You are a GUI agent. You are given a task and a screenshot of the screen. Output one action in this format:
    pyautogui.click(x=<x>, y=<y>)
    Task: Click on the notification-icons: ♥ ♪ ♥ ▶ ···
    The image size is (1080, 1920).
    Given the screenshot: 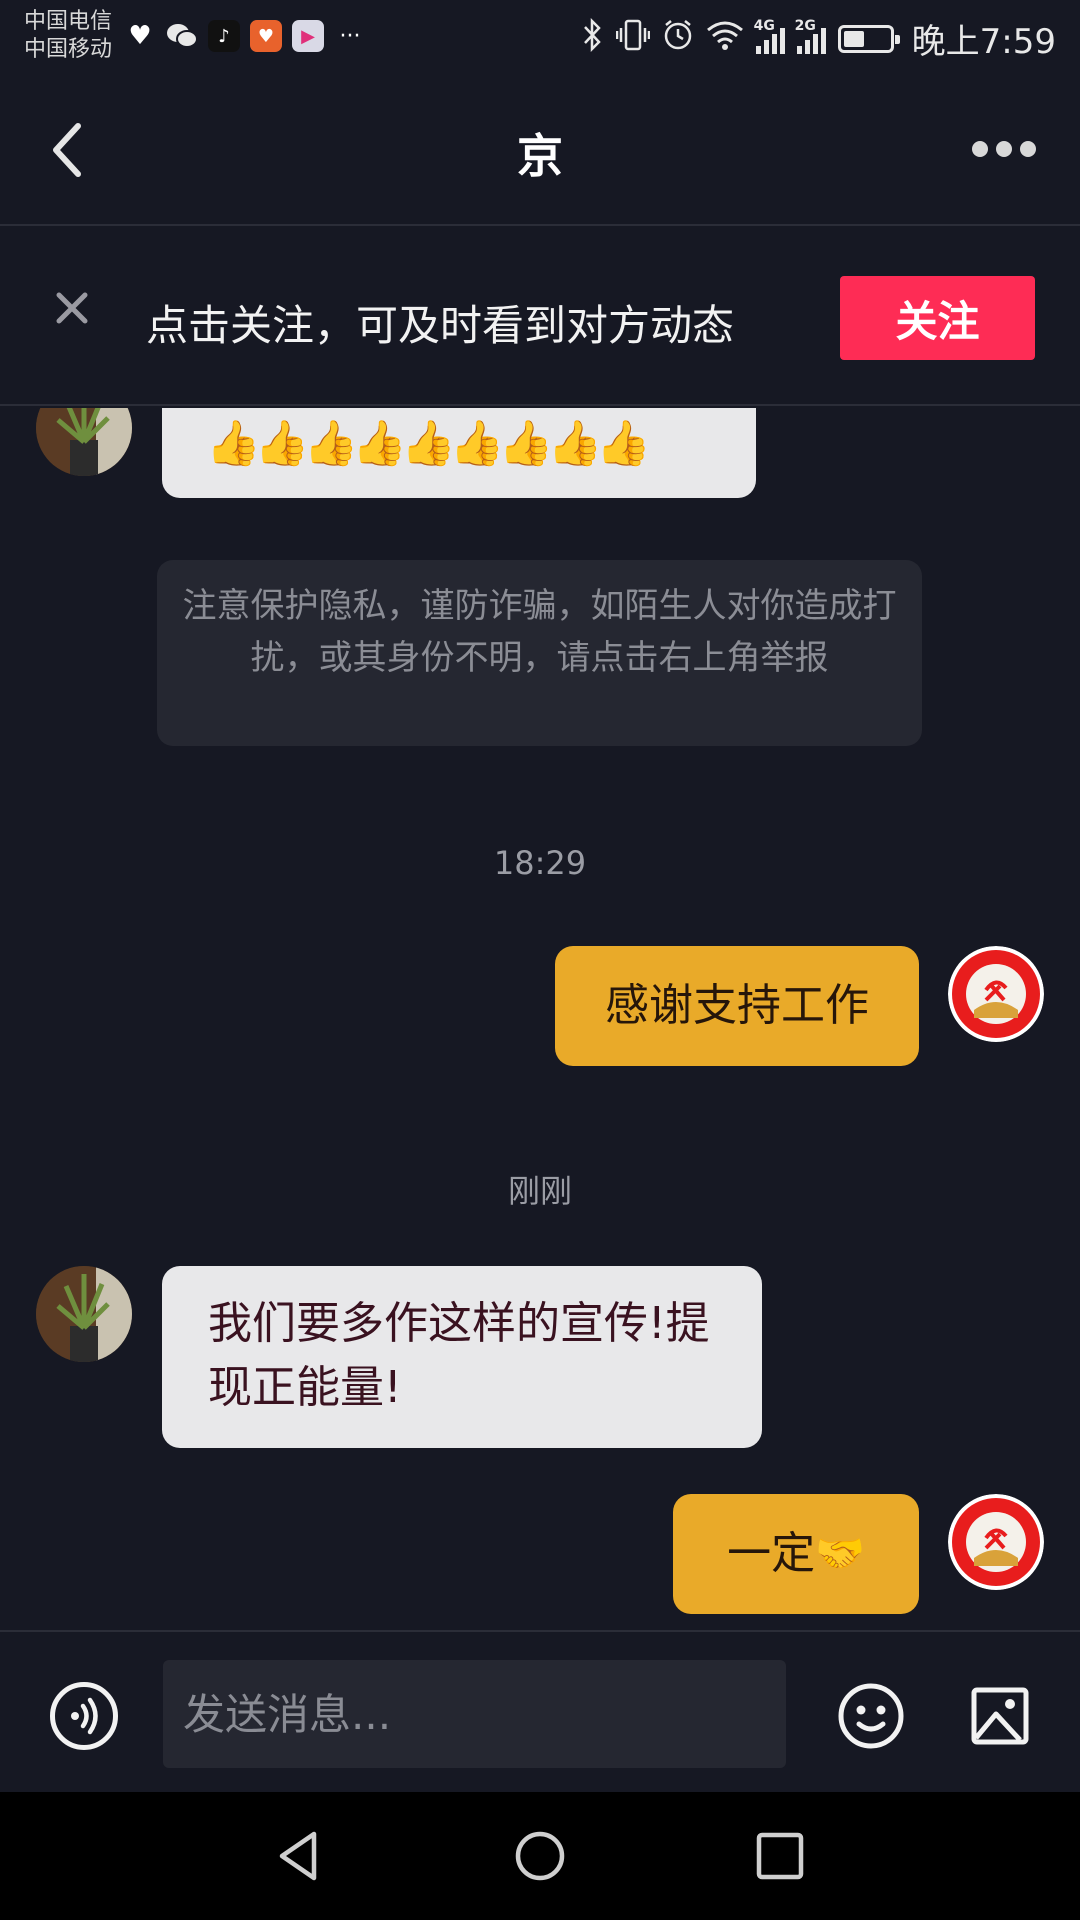 What is the action you would take?
    pyautogui.click(x=245, y=36)
    